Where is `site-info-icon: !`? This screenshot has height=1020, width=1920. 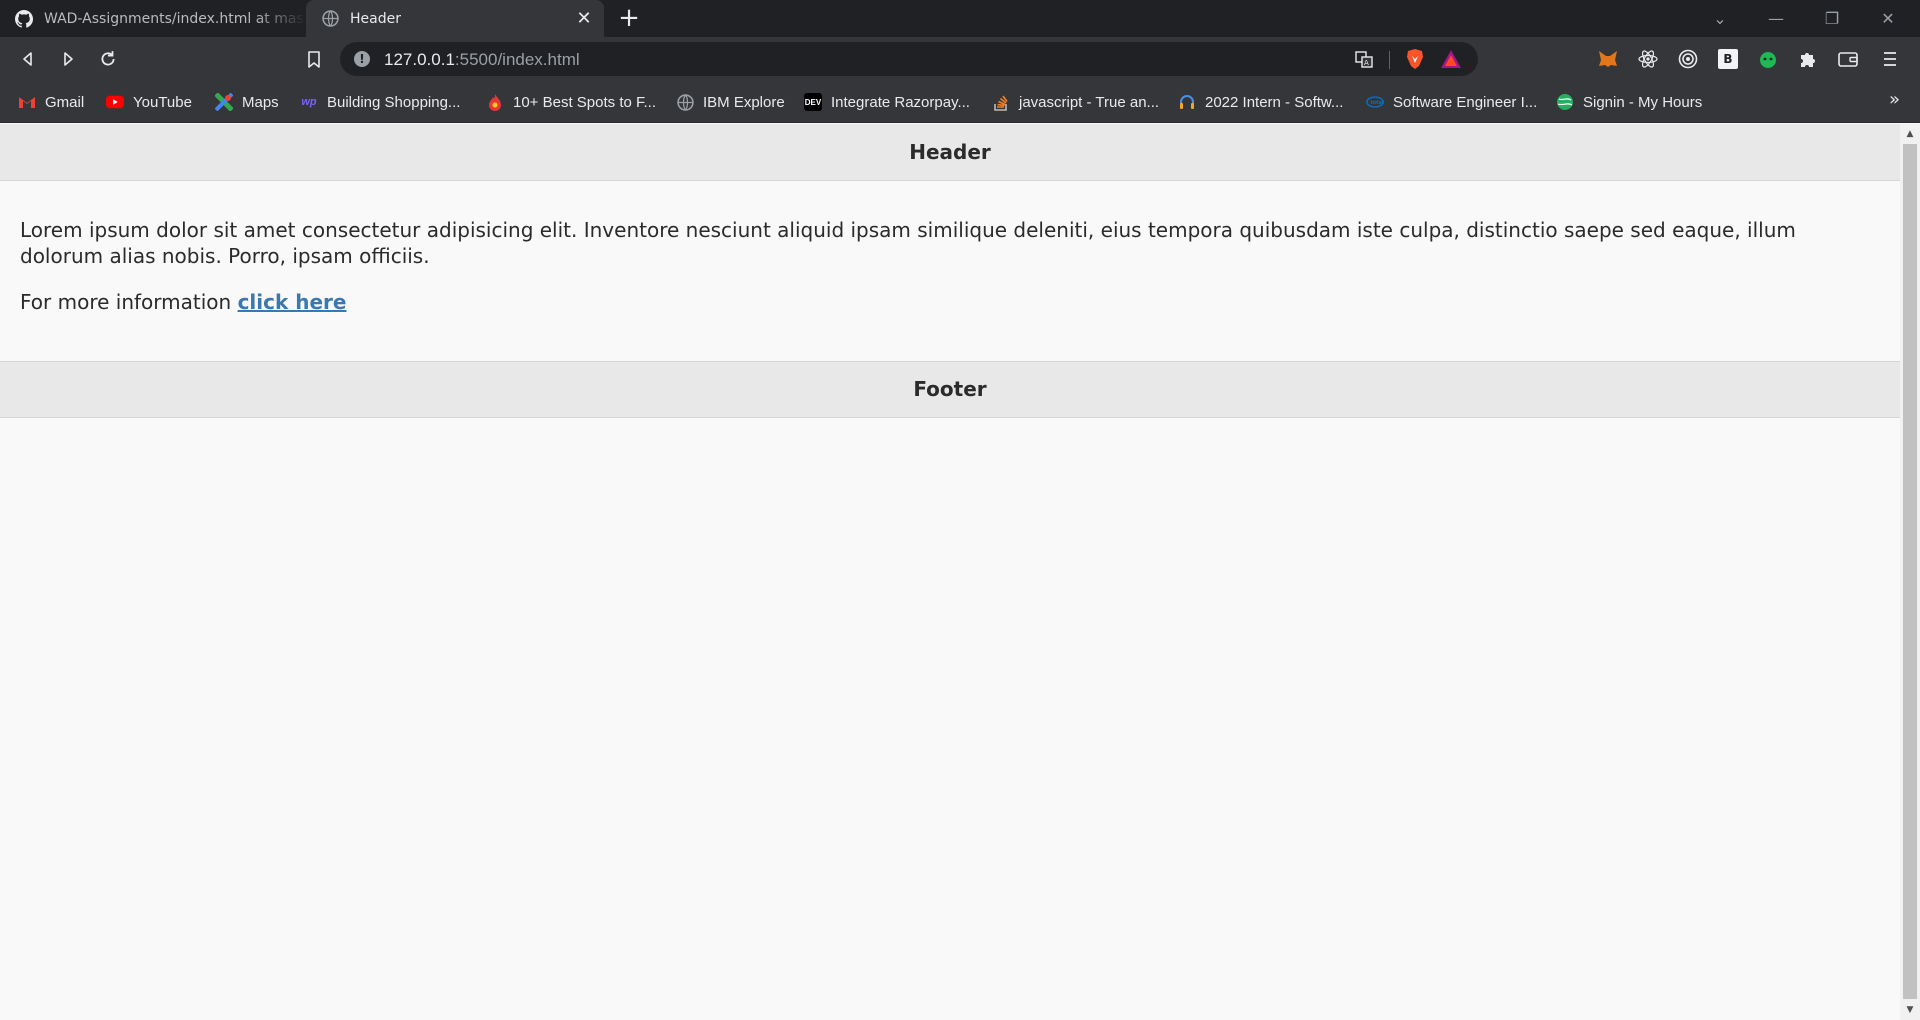 site-info-icon: ! is located at coordinates (362, 59).